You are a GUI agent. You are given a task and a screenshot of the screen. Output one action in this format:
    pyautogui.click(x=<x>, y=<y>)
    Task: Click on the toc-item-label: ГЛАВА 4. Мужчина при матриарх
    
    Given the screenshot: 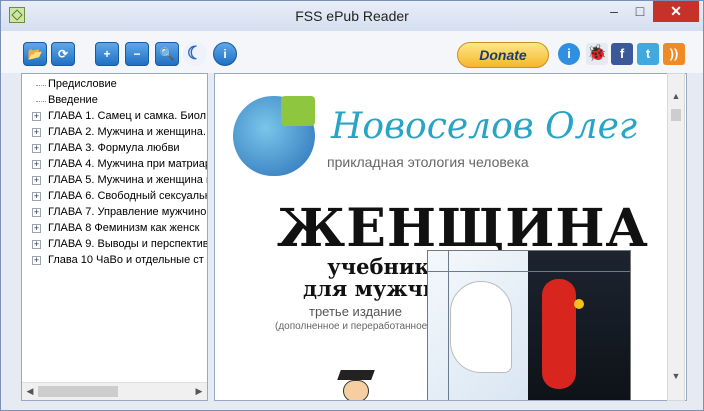 What is the action you would take?
    pyautogui.click(x=128, y=164)
    